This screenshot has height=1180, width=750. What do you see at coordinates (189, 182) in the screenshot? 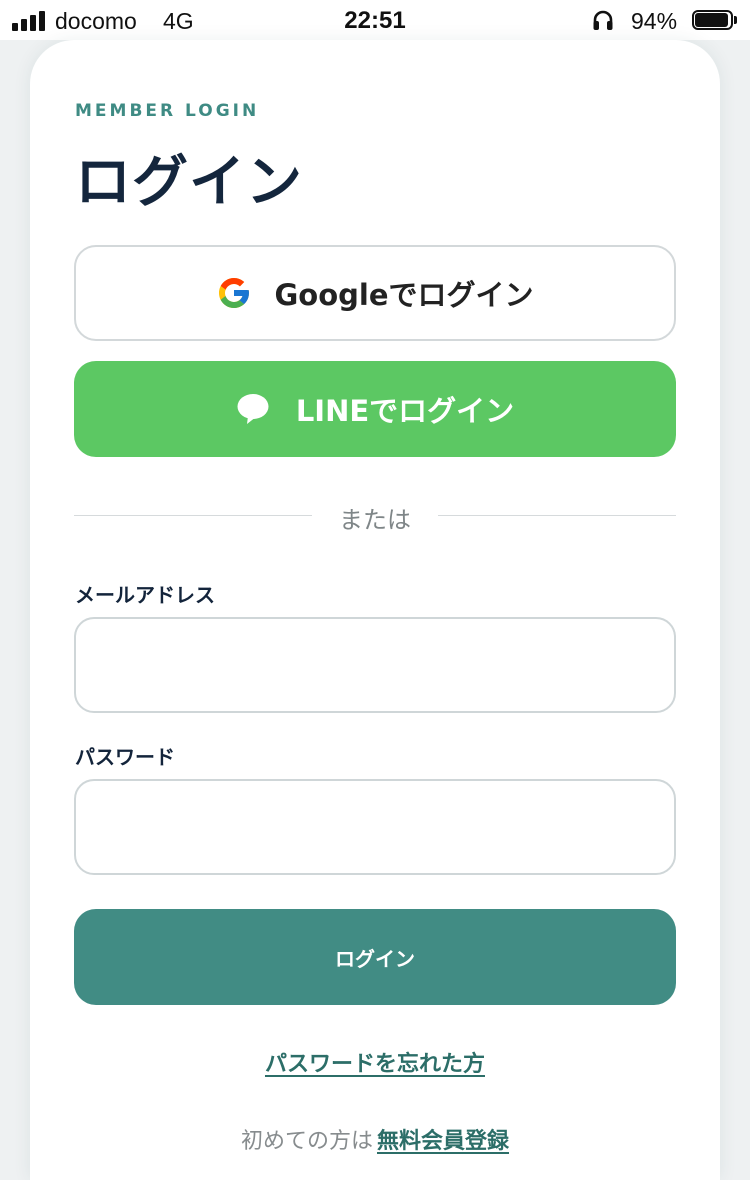
I see `page-title: ログイン` at bounding box center [189, 182].